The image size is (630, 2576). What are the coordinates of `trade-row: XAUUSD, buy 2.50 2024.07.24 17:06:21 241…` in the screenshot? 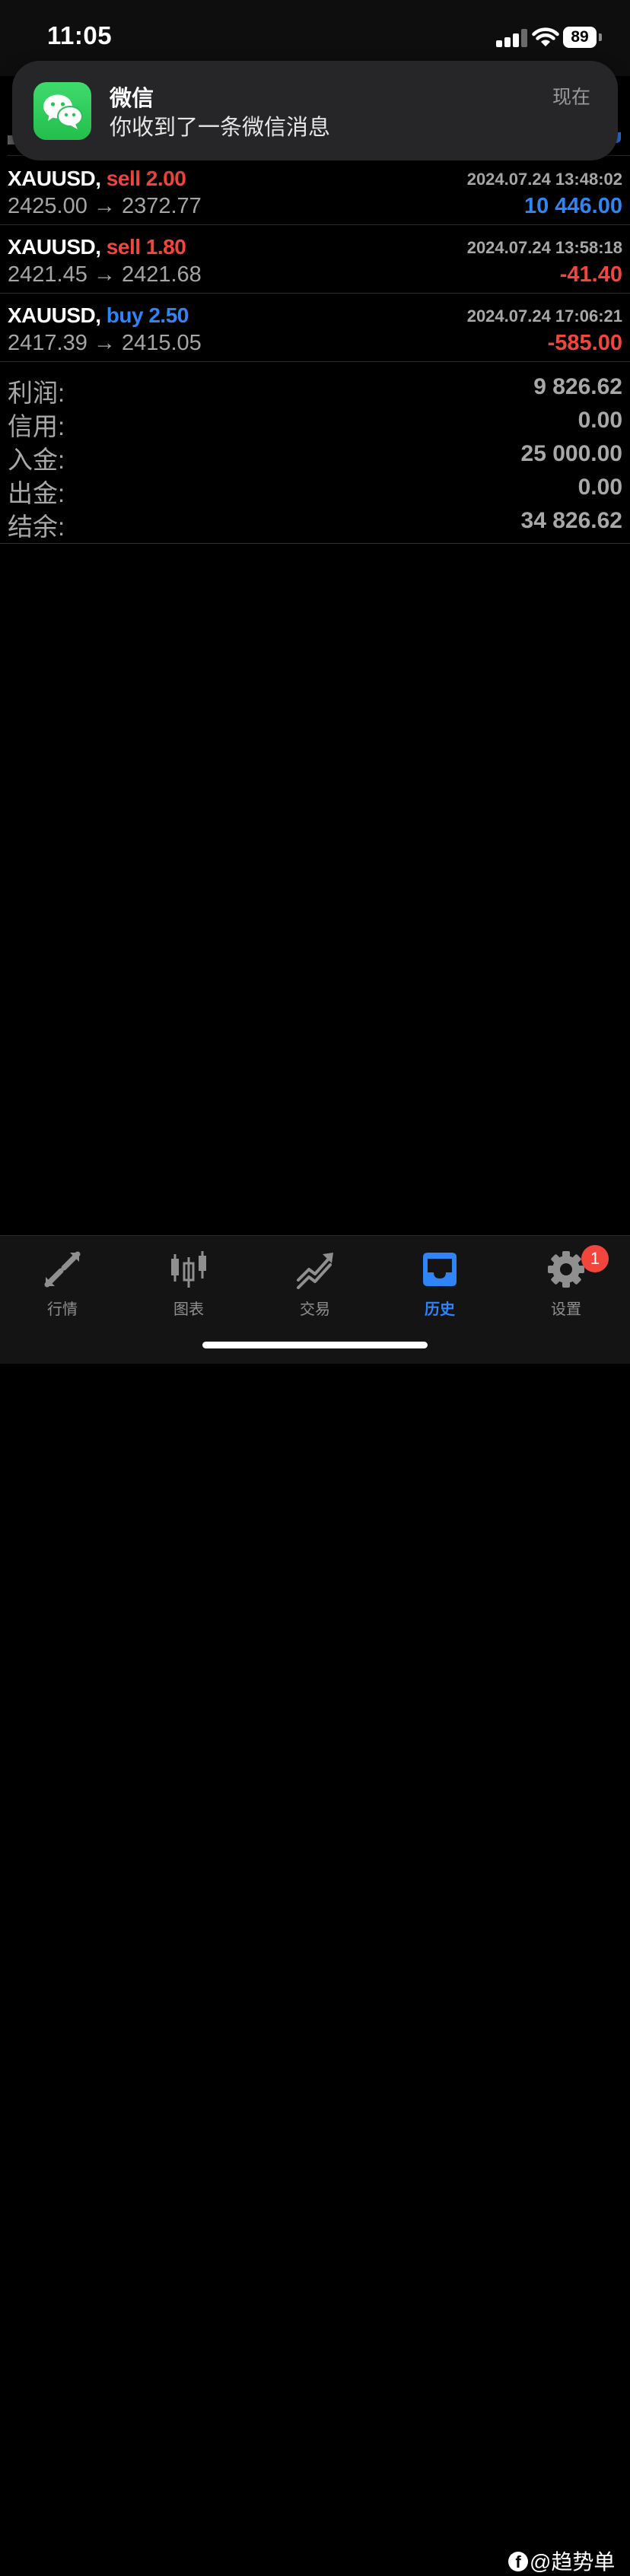 It's located at (315, 327).